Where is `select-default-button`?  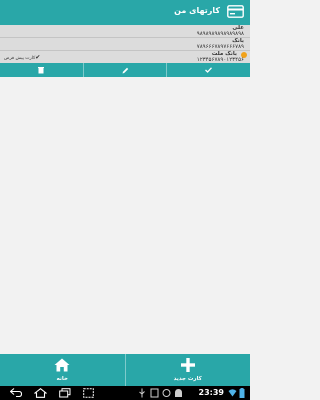 select-default-button is located at coordinates (208, 70).